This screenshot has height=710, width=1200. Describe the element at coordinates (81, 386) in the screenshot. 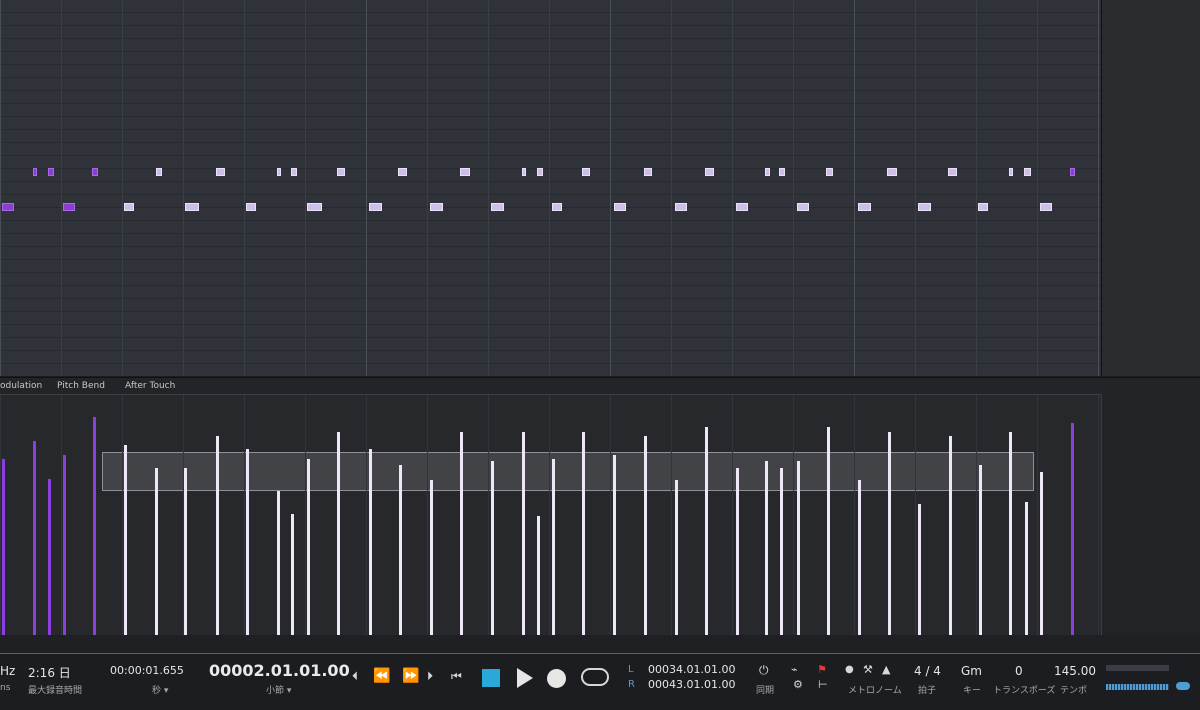

I see `tab-pitch-bend: Pitch Bend` at that location.